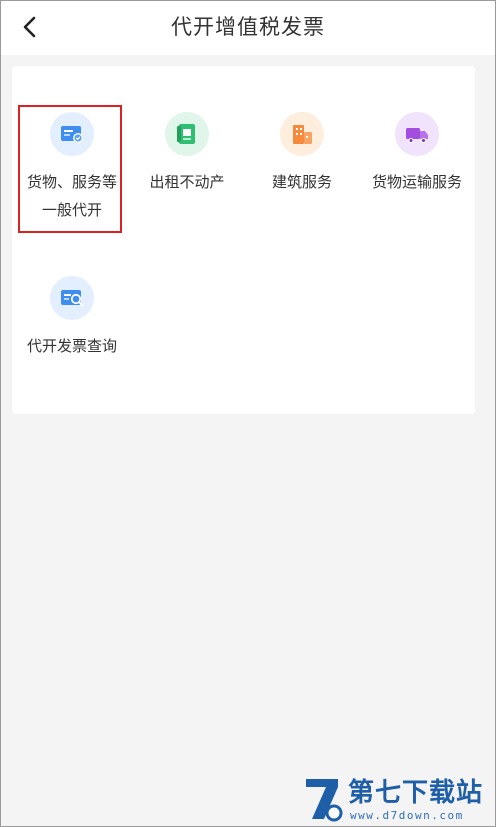 Image resolution: width=496 pixels, height=827 pixels. I want to click on property-book-icon, so click(186, 134).